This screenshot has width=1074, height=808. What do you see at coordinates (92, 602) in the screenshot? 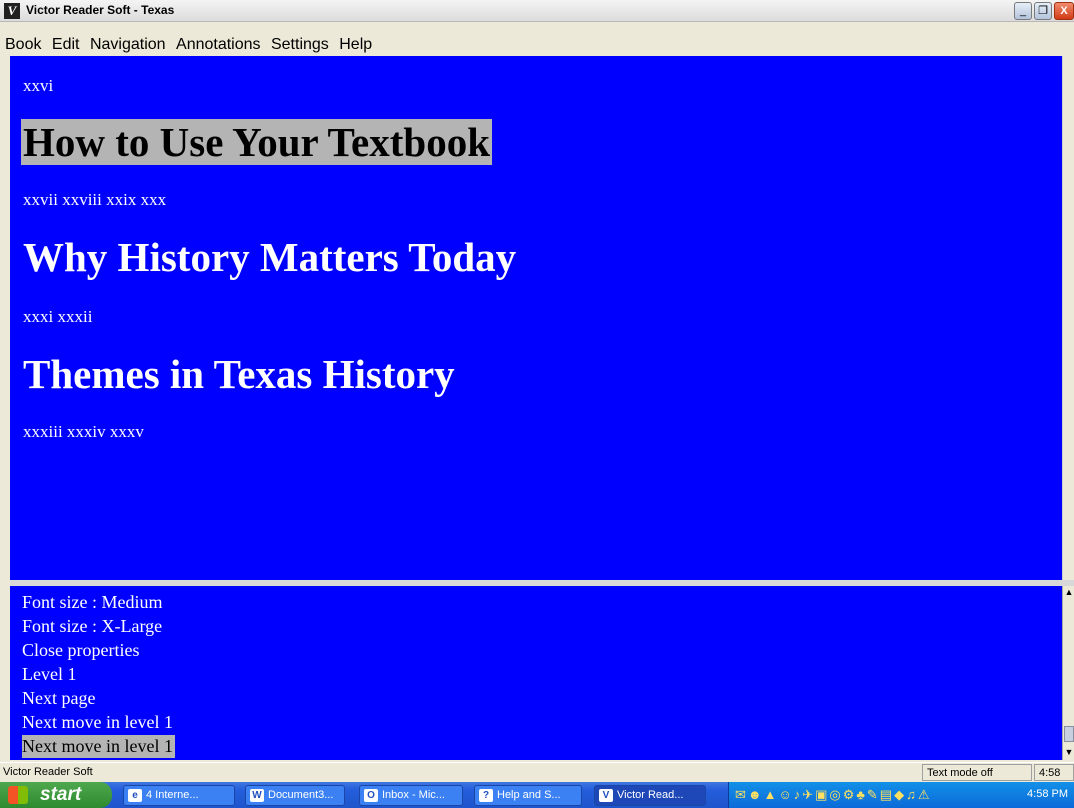
I see `list-item: Font size : Medium` at bounding box center [92, 602].